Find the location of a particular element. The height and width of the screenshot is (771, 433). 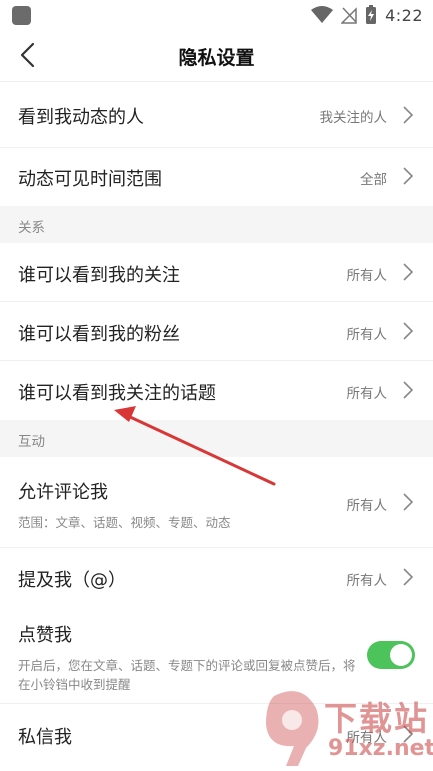

no-signal-icon is located at coordinates (349, 15).